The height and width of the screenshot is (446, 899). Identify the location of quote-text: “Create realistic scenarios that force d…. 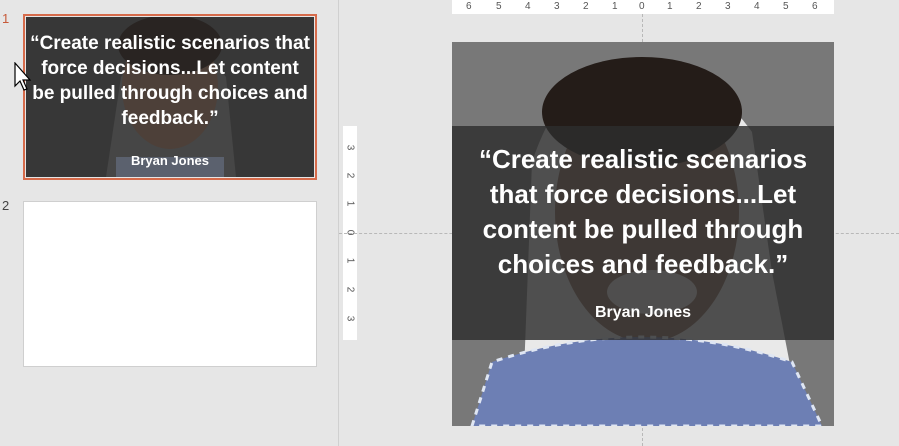
(643, 212).